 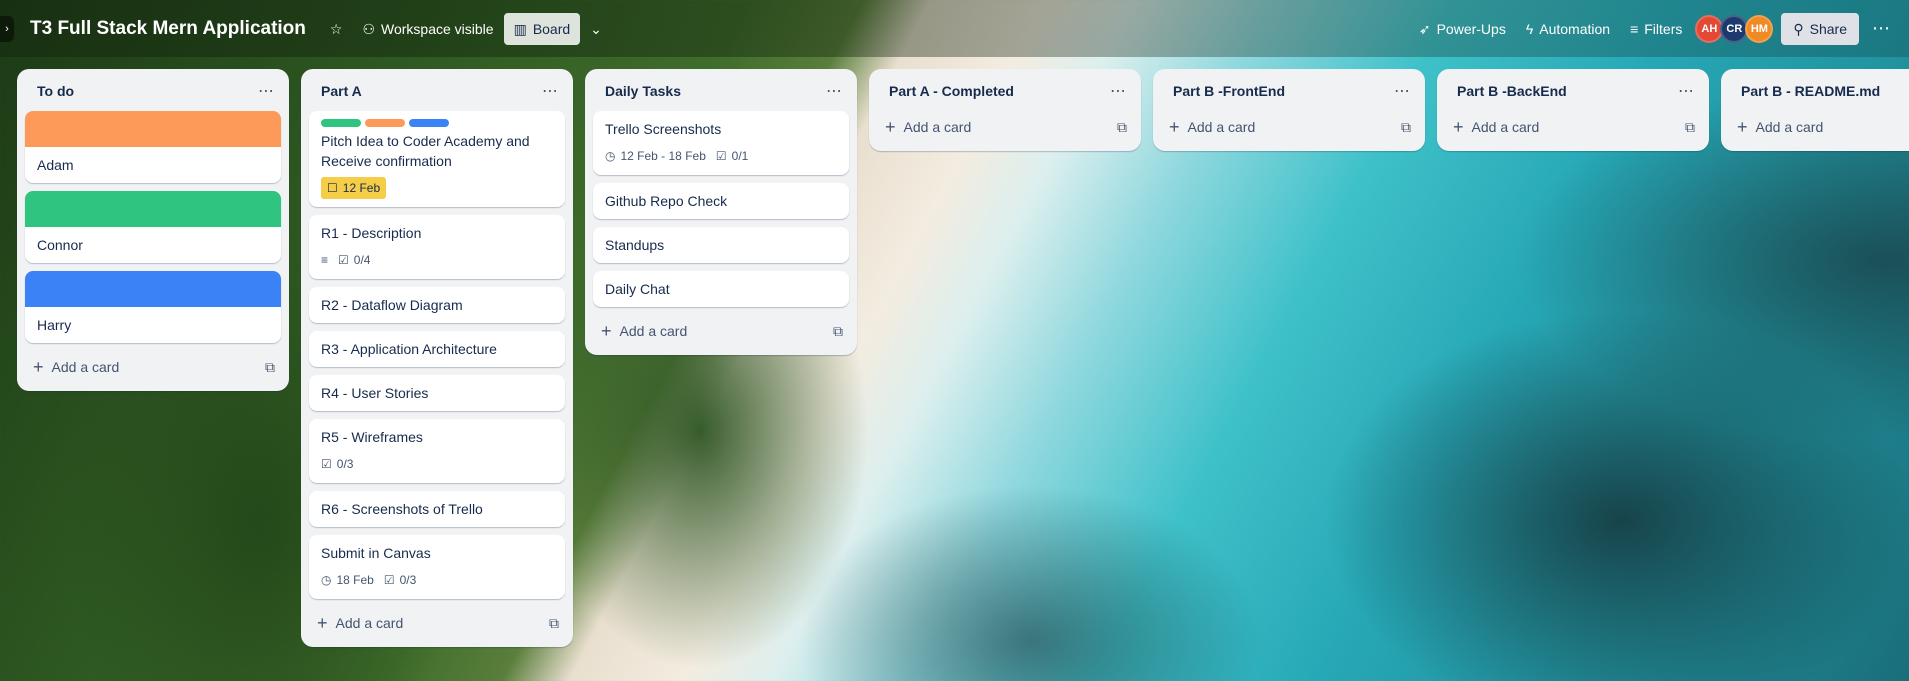 I want to click on card-body: R5 - Wireframes ☑ 0/3, so click(x=437, y=451).